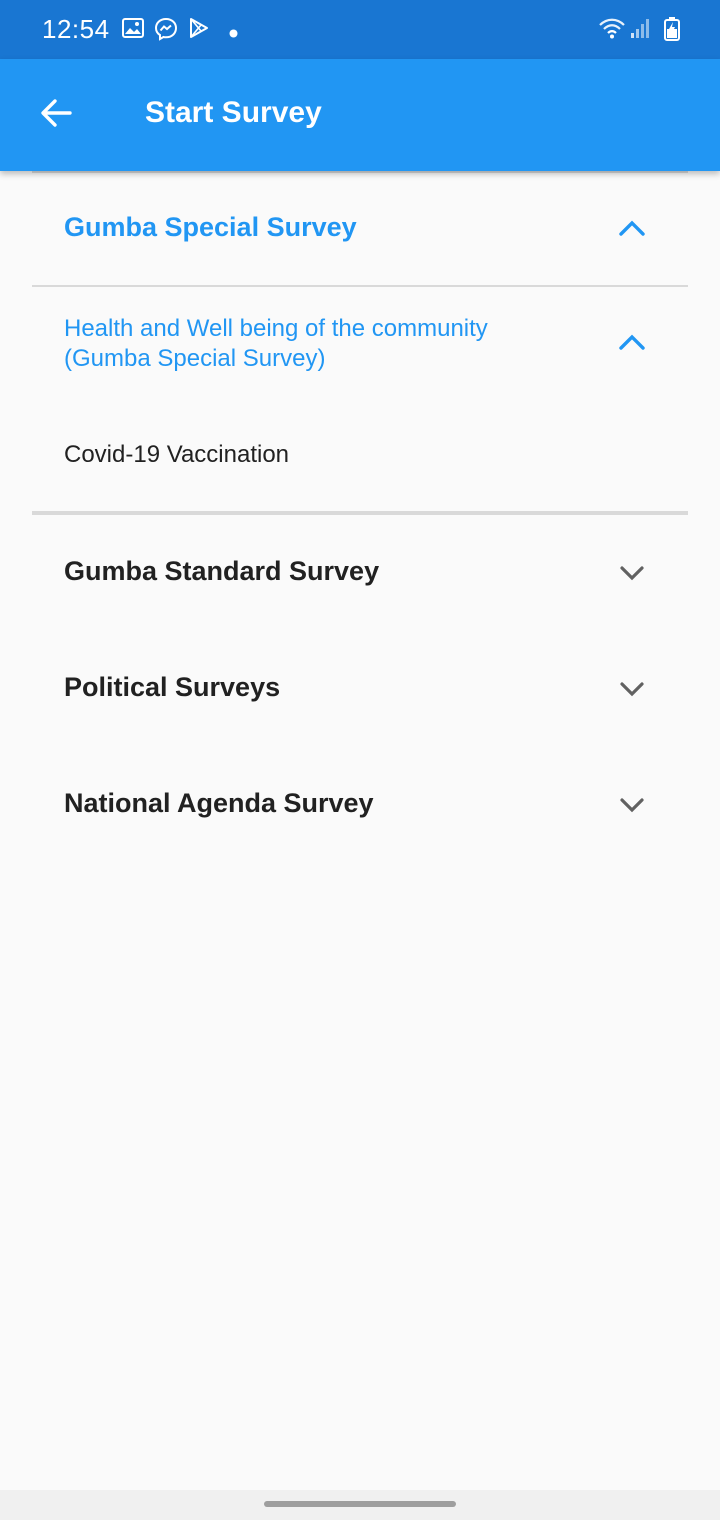 The image size is (720, 1520). What do you see at coordinates (172, 687) in the screenshot?
I see `survey-group-title: Political Surveys` at bounding box center [172, 687].